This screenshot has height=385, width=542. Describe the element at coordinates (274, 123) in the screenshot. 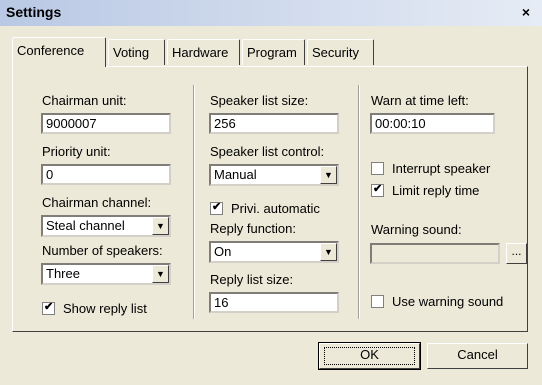

I see `speaker-list-size-input: 256` at that location.